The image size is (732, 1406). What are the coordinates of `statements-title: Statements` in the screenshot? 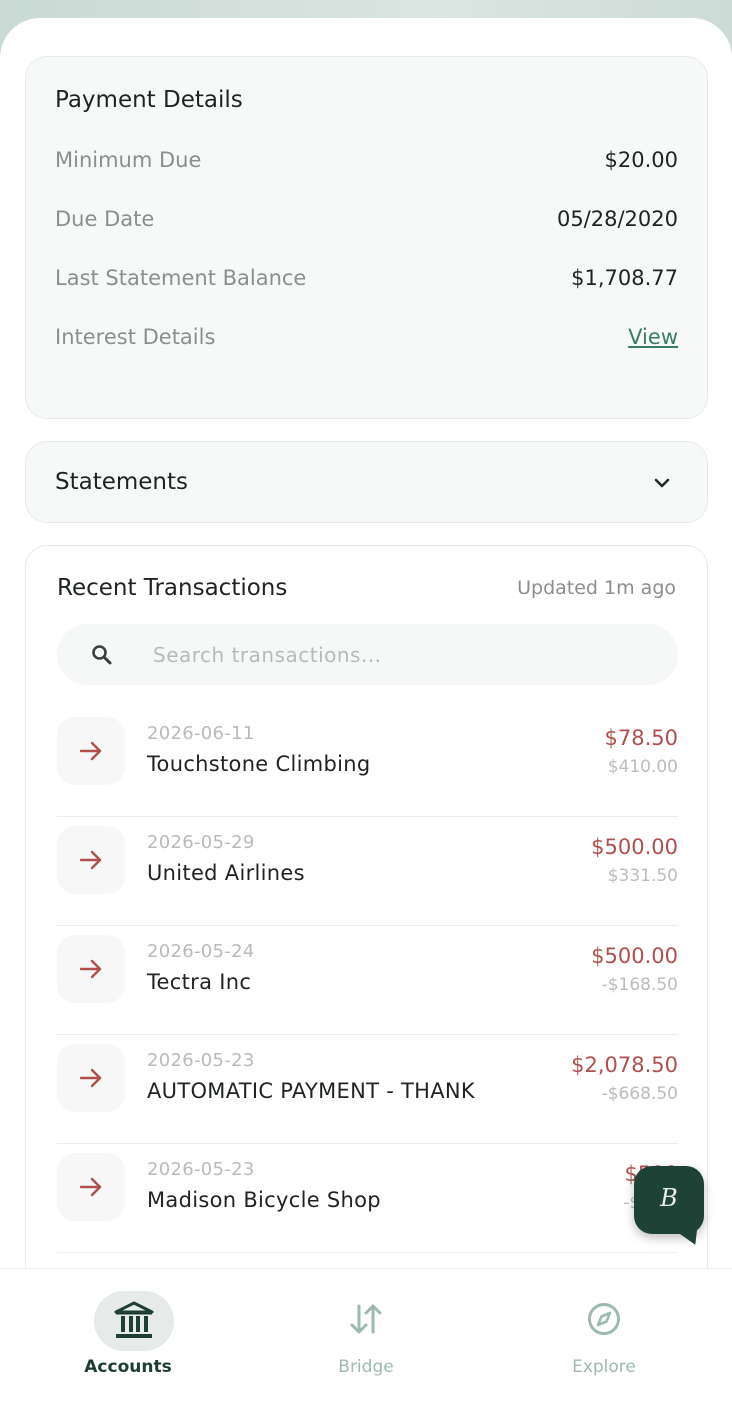 It's located at (122, 482).